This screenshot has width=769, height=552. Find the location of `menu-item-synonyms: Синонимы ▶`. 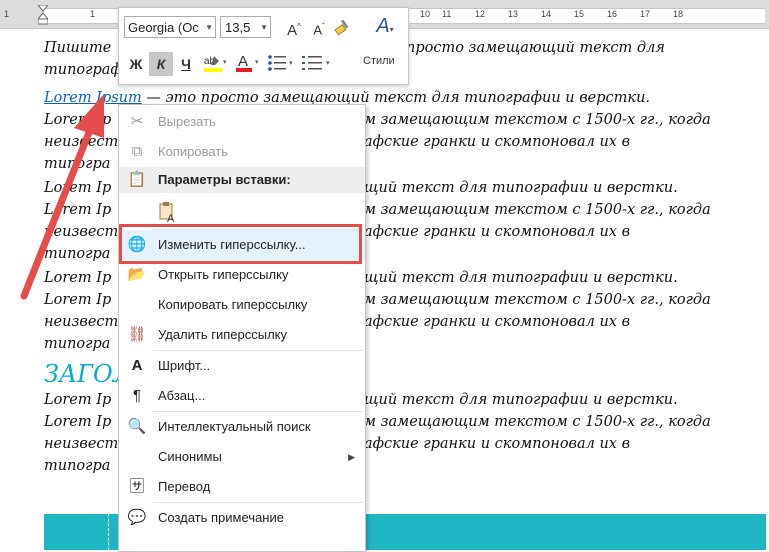

menu-item-synonyms: Синонимы ▶ is located at coordinates (242, 457).